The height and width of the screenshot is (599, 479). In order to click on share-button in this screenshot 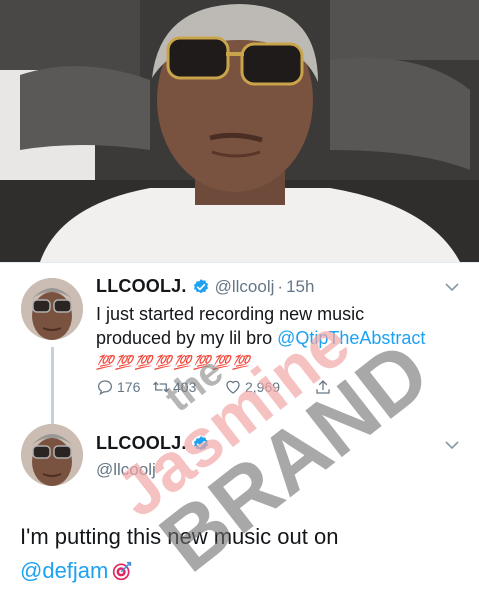, I will do `click(324, 387)`.